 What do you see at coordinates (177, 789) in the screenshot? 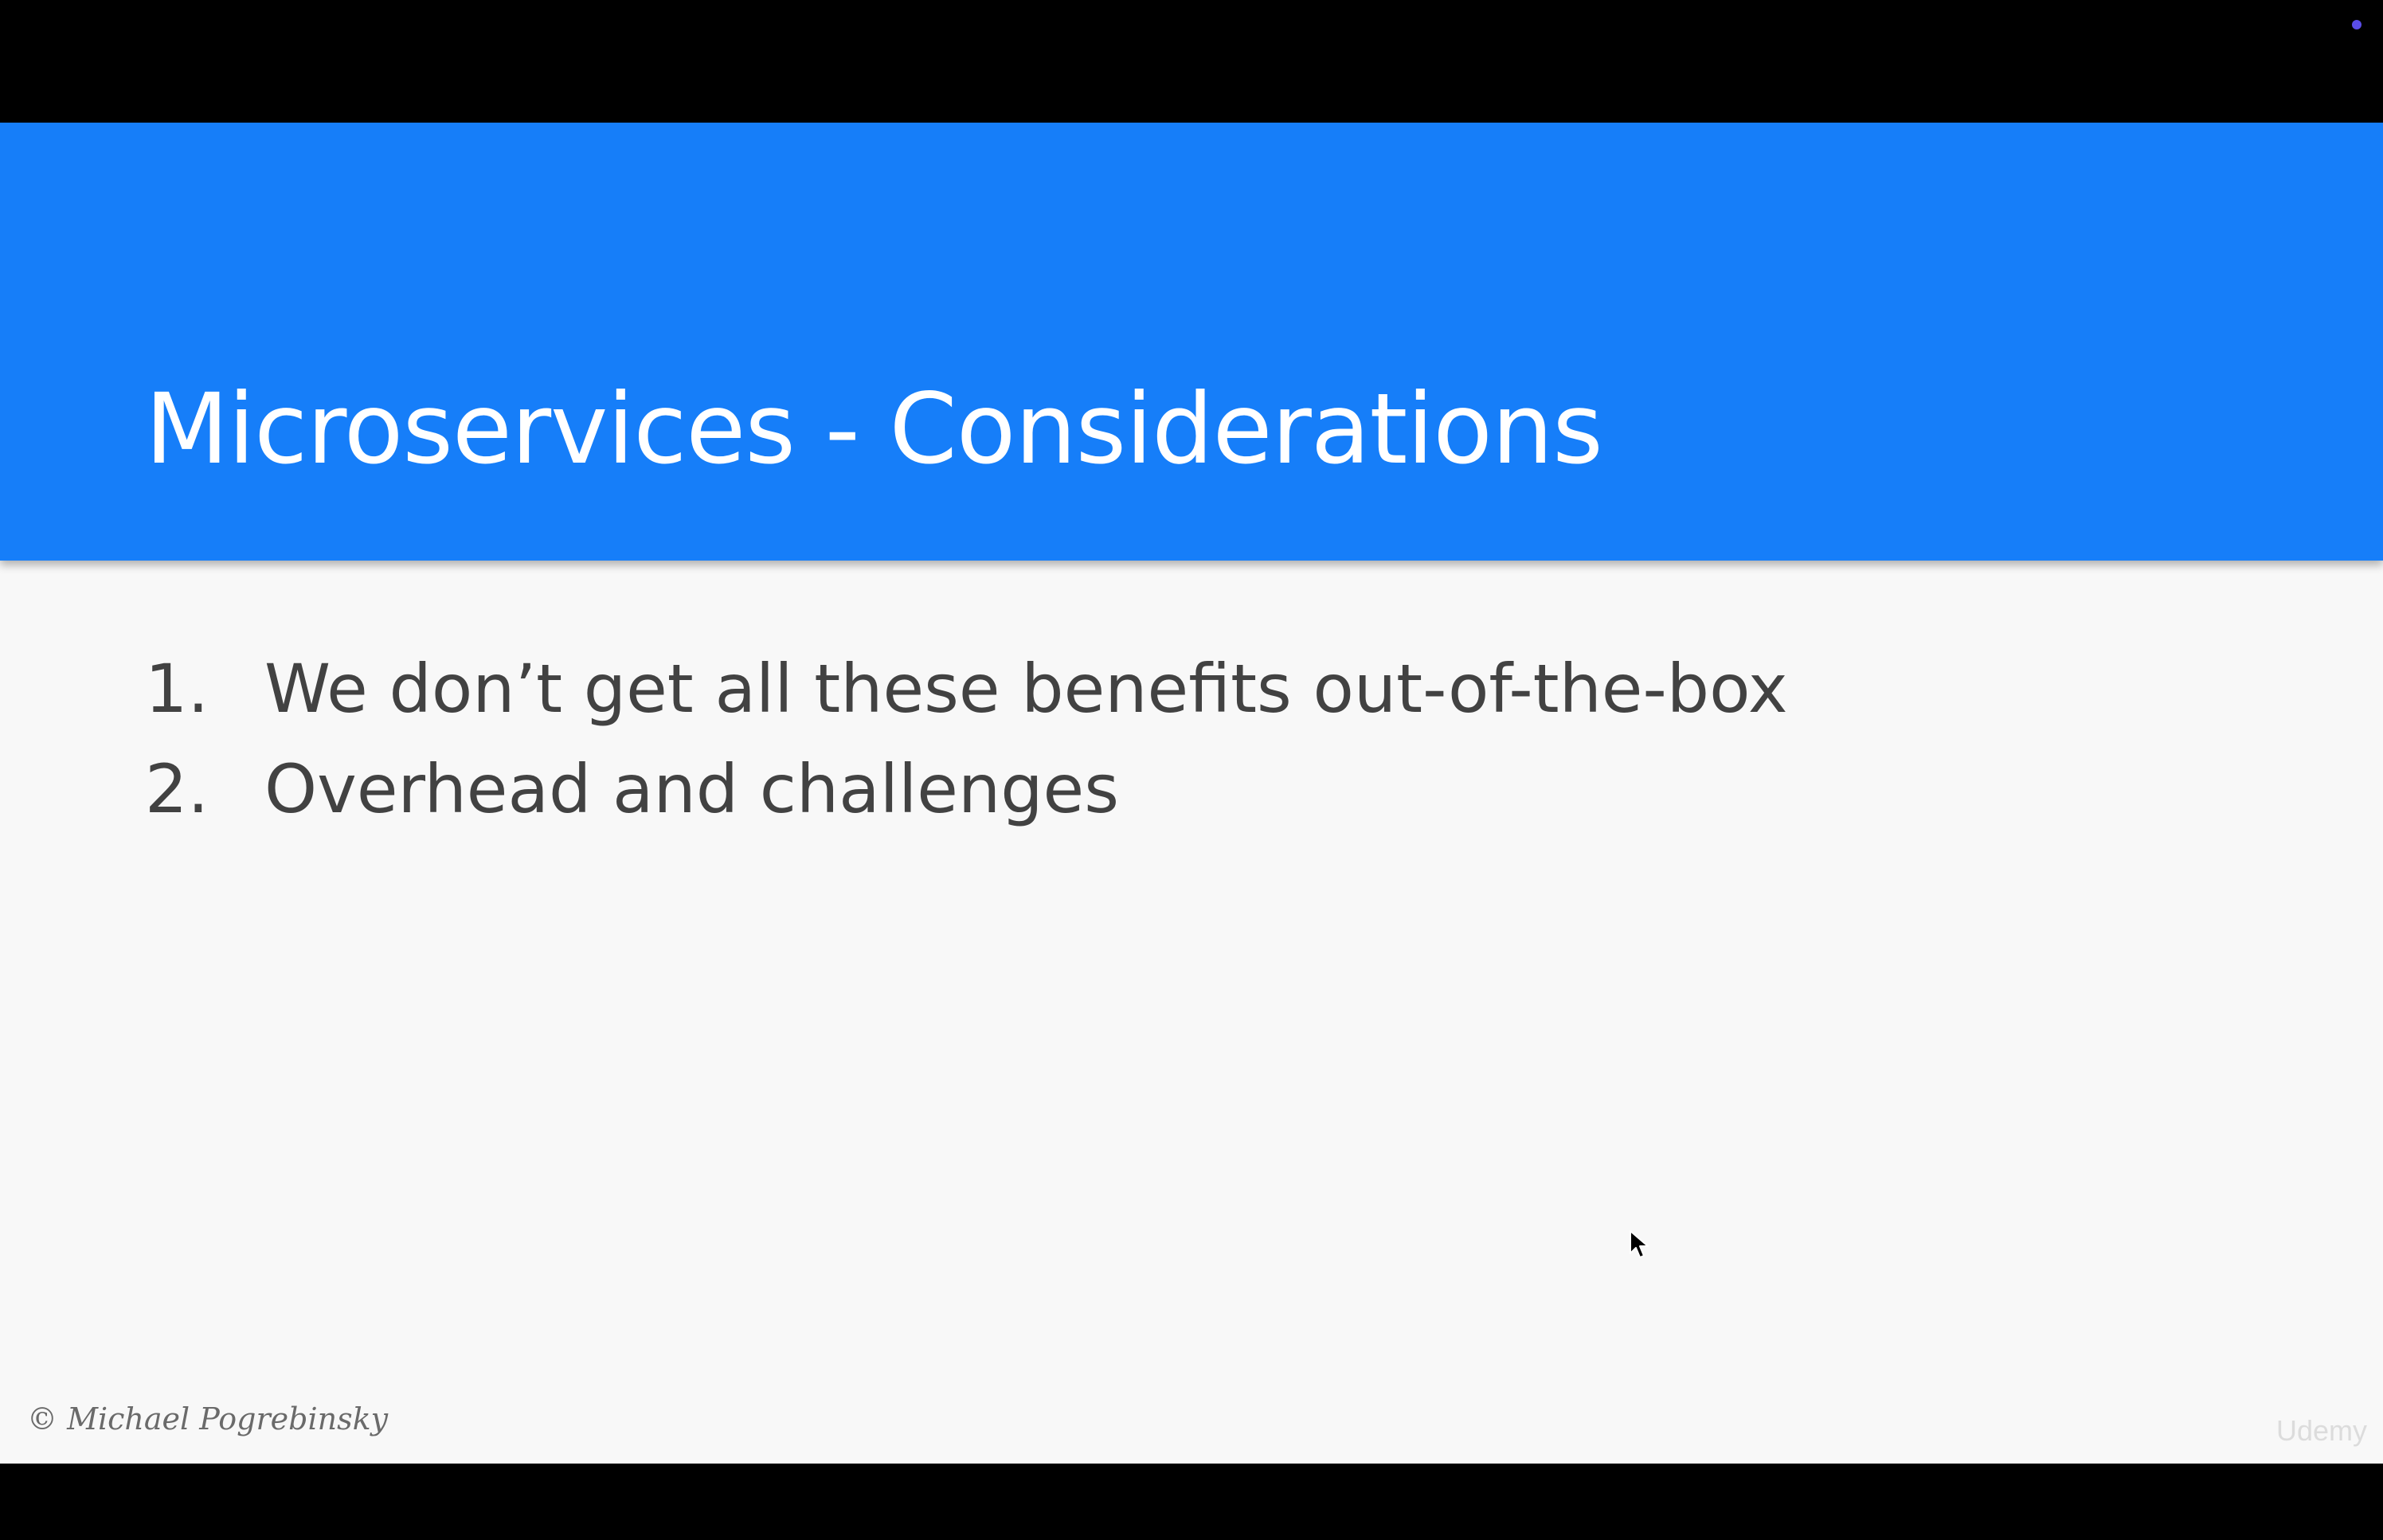
I see `list-item-number: 2.` at bounding box center [177, 789].